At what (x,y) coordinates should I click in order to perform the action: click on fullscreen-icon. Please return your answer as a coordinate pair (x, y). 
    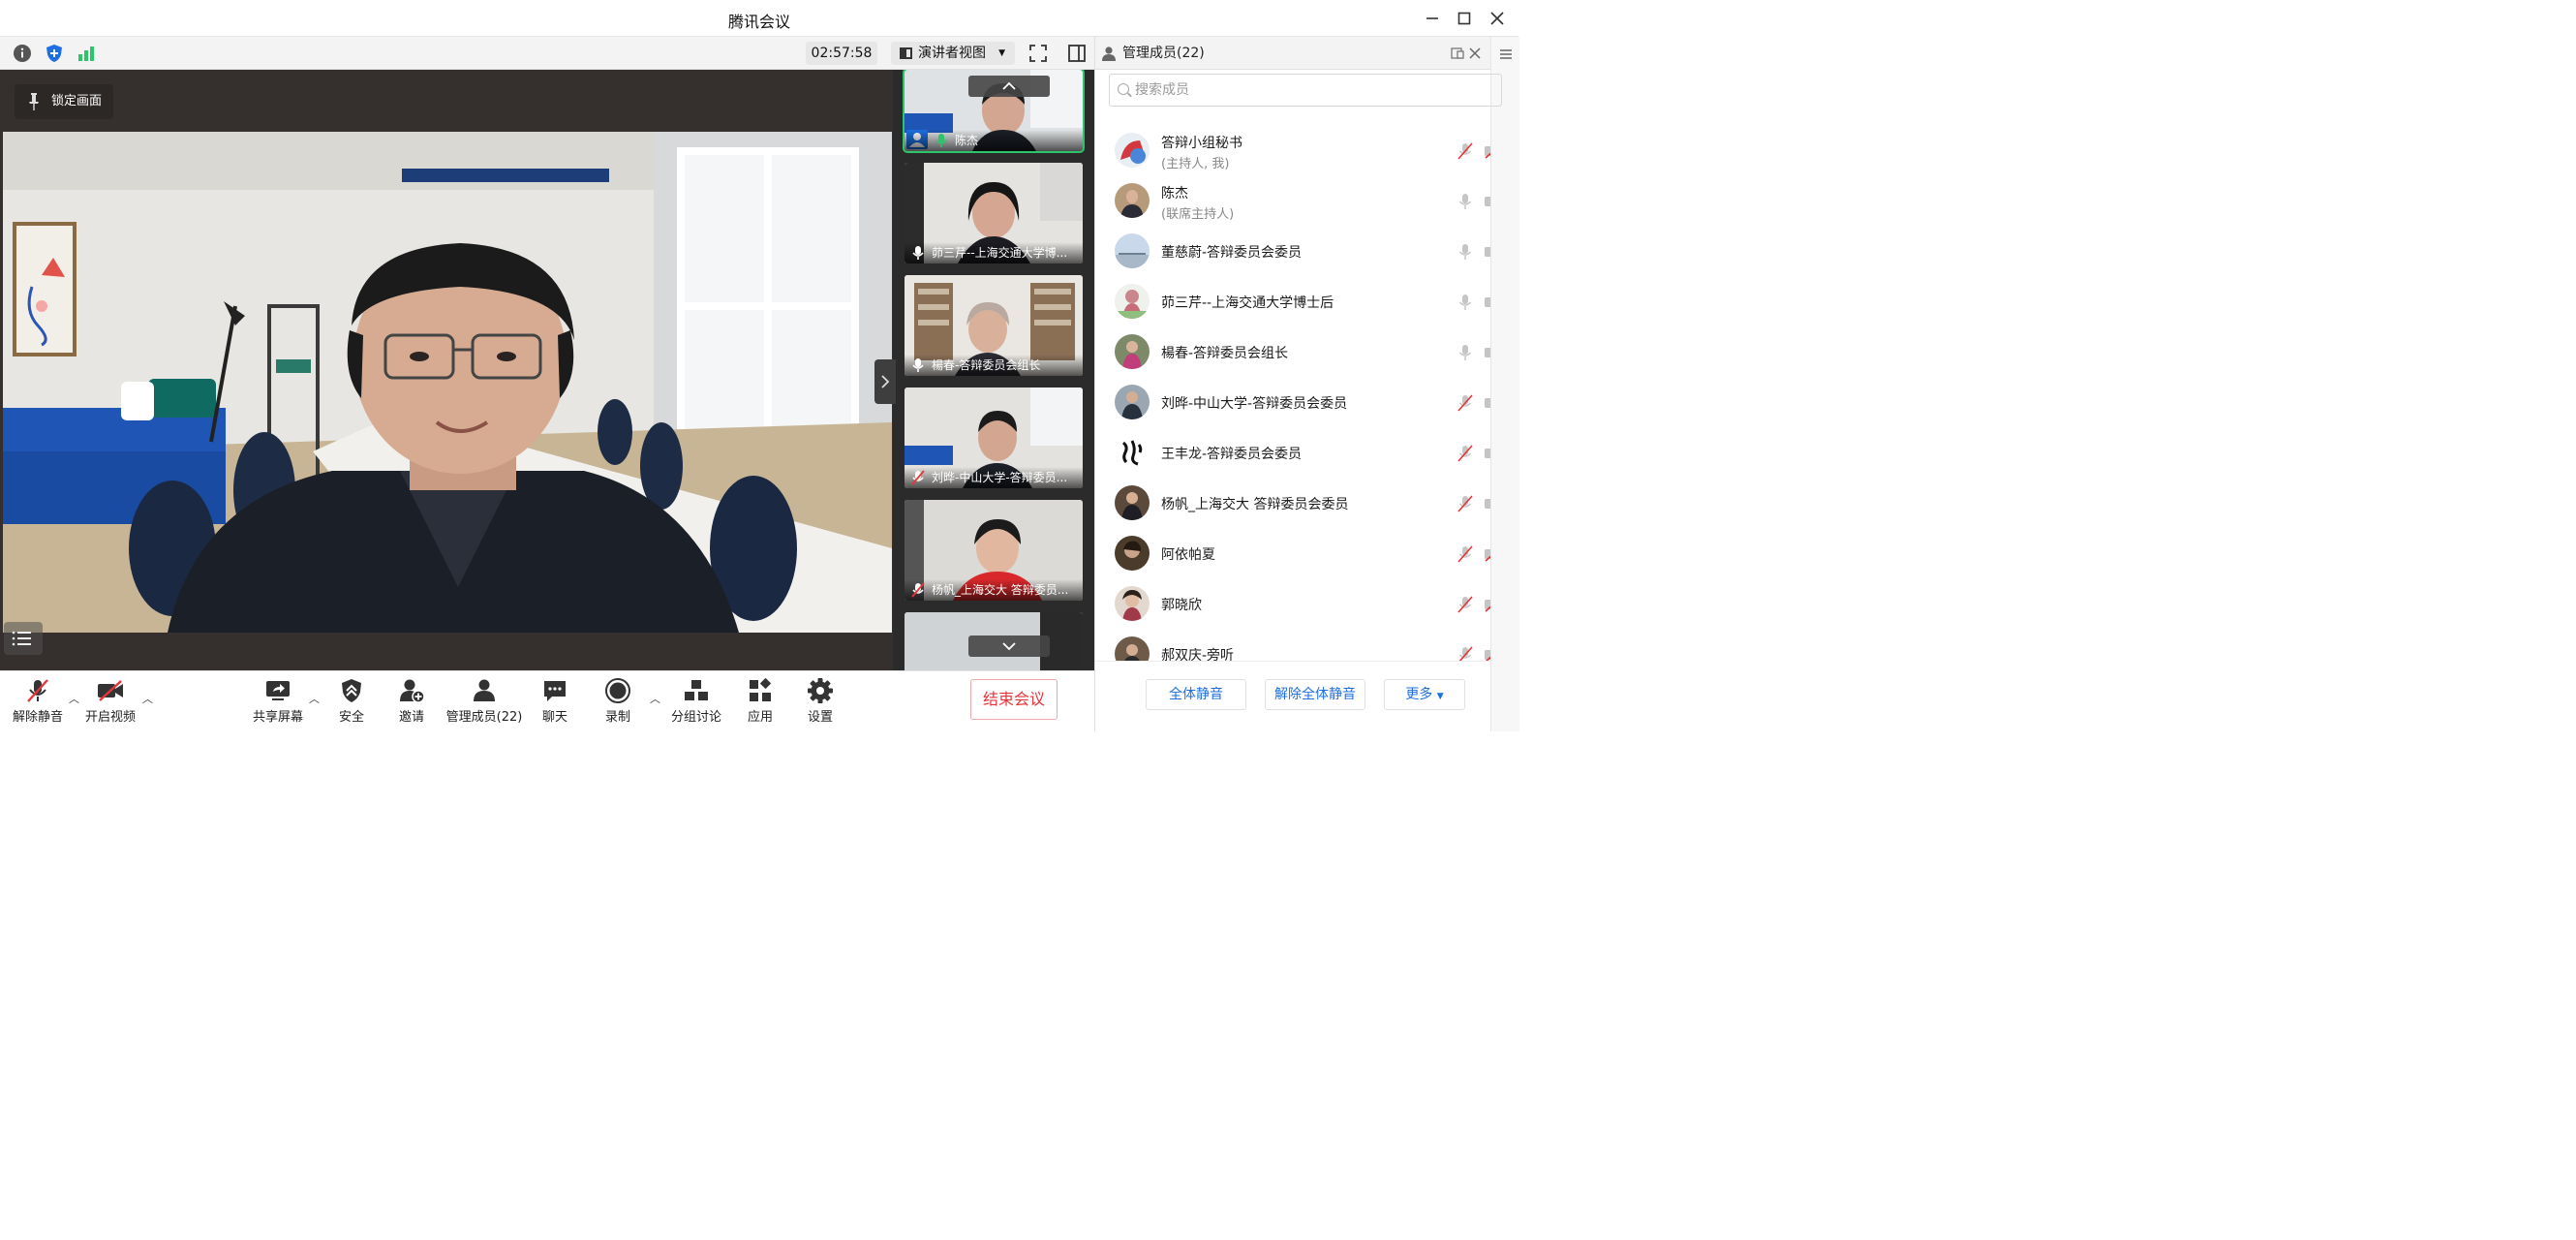
    Looking at the image, I should click on (1038, 53).